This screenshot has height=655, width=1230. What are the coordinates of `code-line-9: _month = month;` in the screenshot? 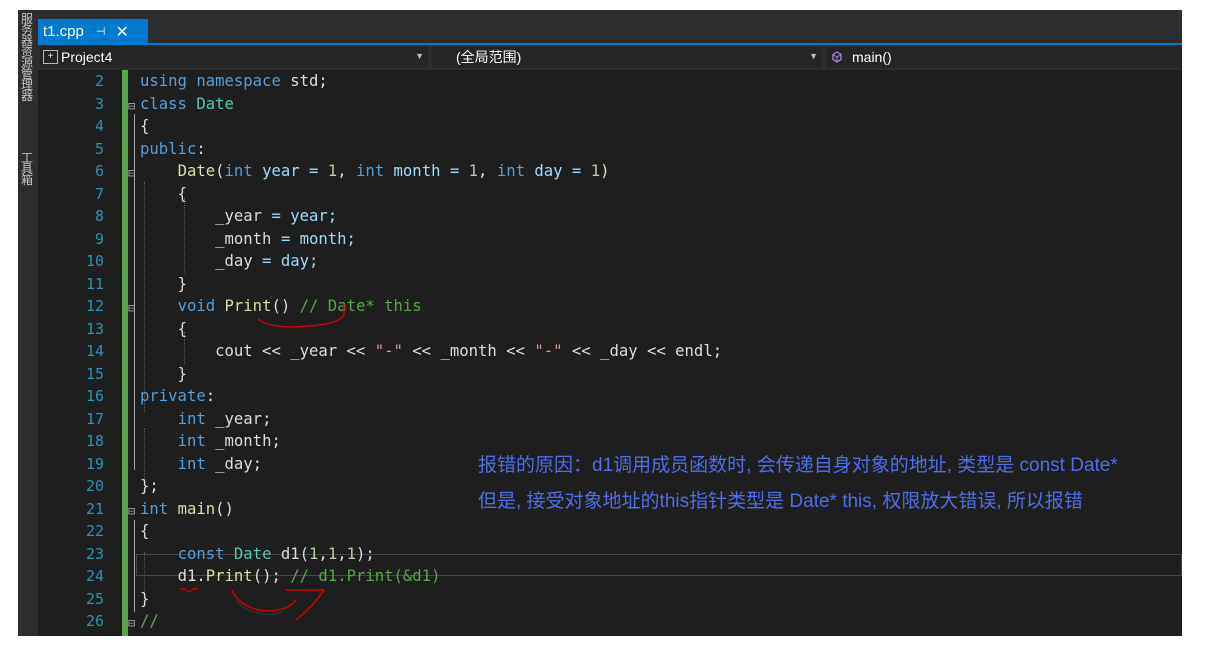 It's located at (285, 238).